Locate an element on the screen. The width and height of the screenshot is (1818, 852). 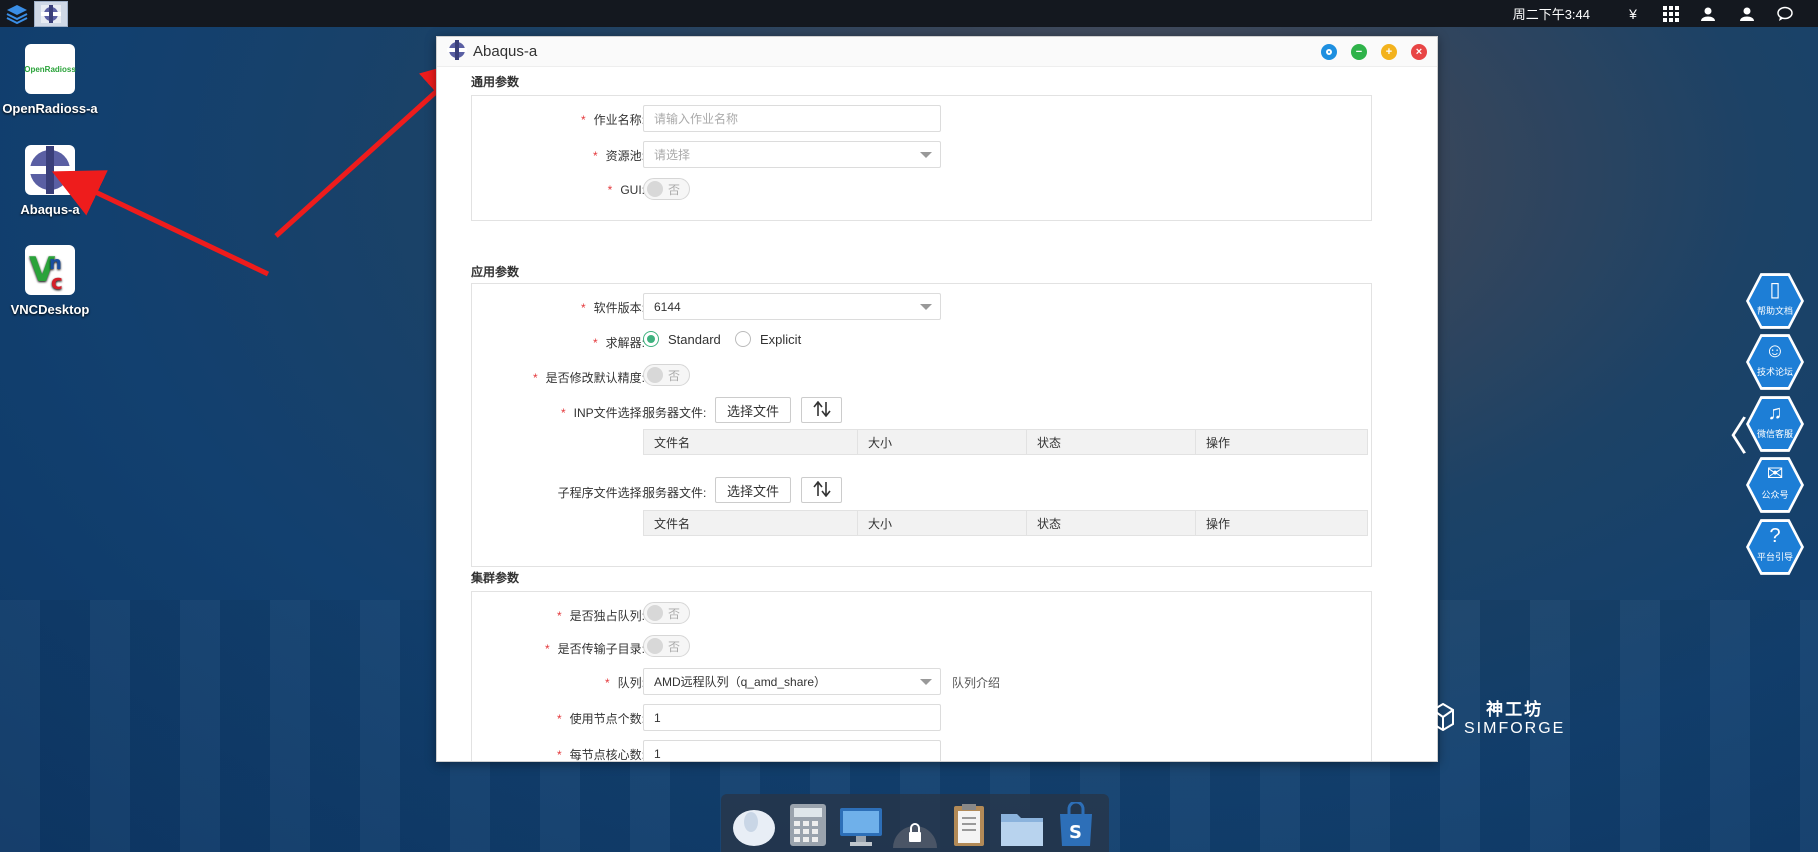
simforge-brand: 神工坊 SIMFORGE is located at coordinates (1498, 716).